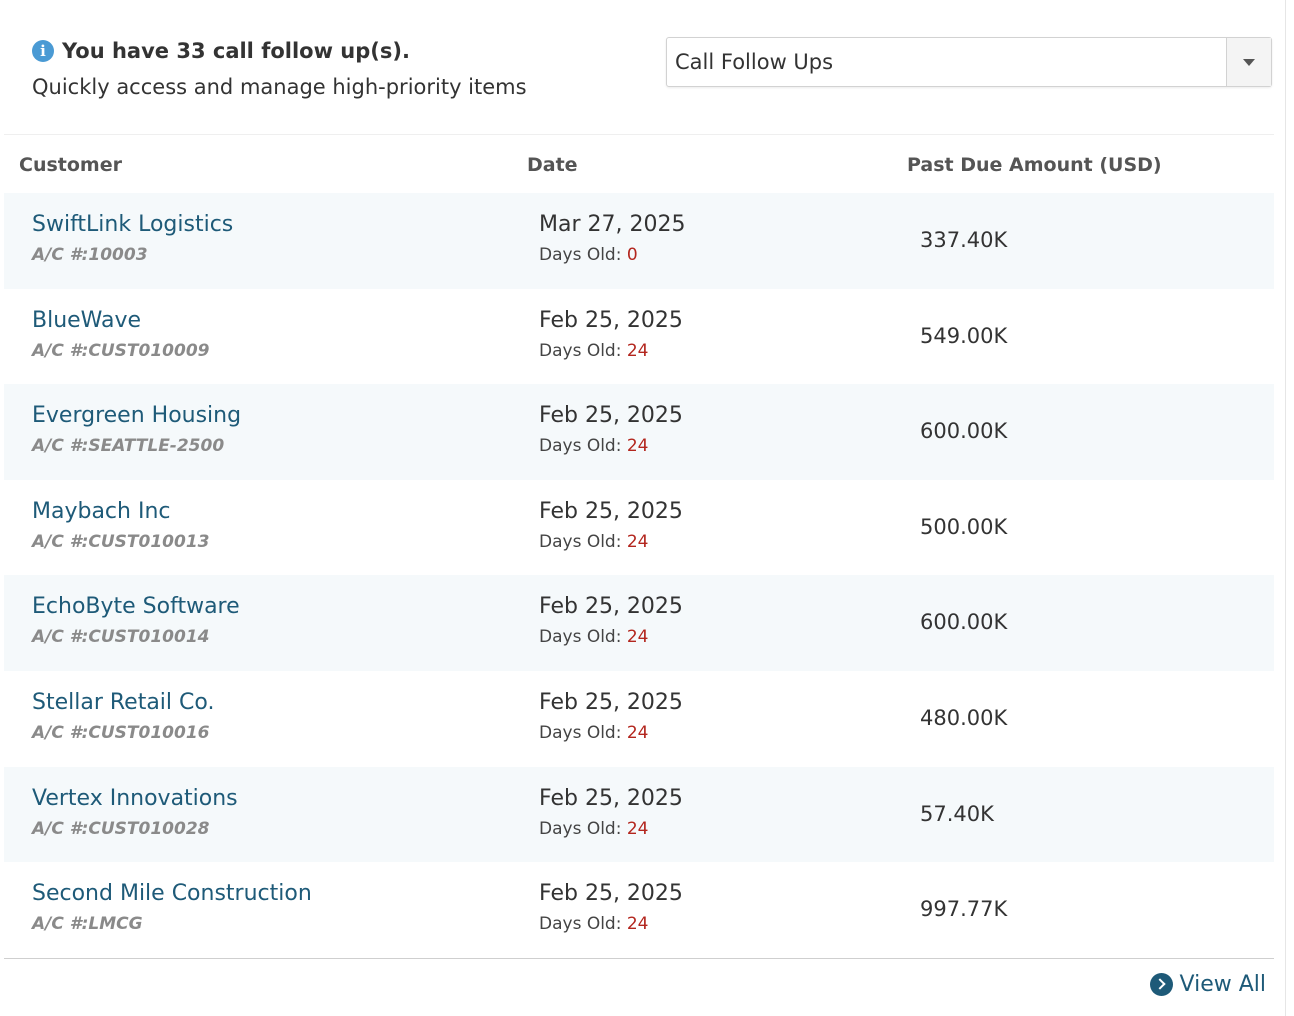 The image size is (1294, 1016). Describe the element at coordinates (1161, 984) in the screenshot. I see `chevron-circle-right-icon` at that location.